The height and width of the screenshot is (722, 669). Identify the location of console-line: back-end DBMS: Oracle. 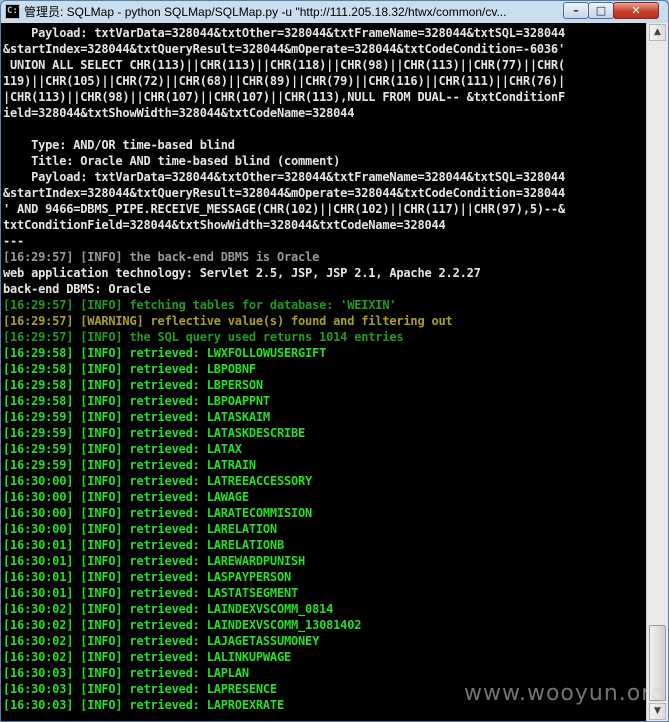
(77, 289).